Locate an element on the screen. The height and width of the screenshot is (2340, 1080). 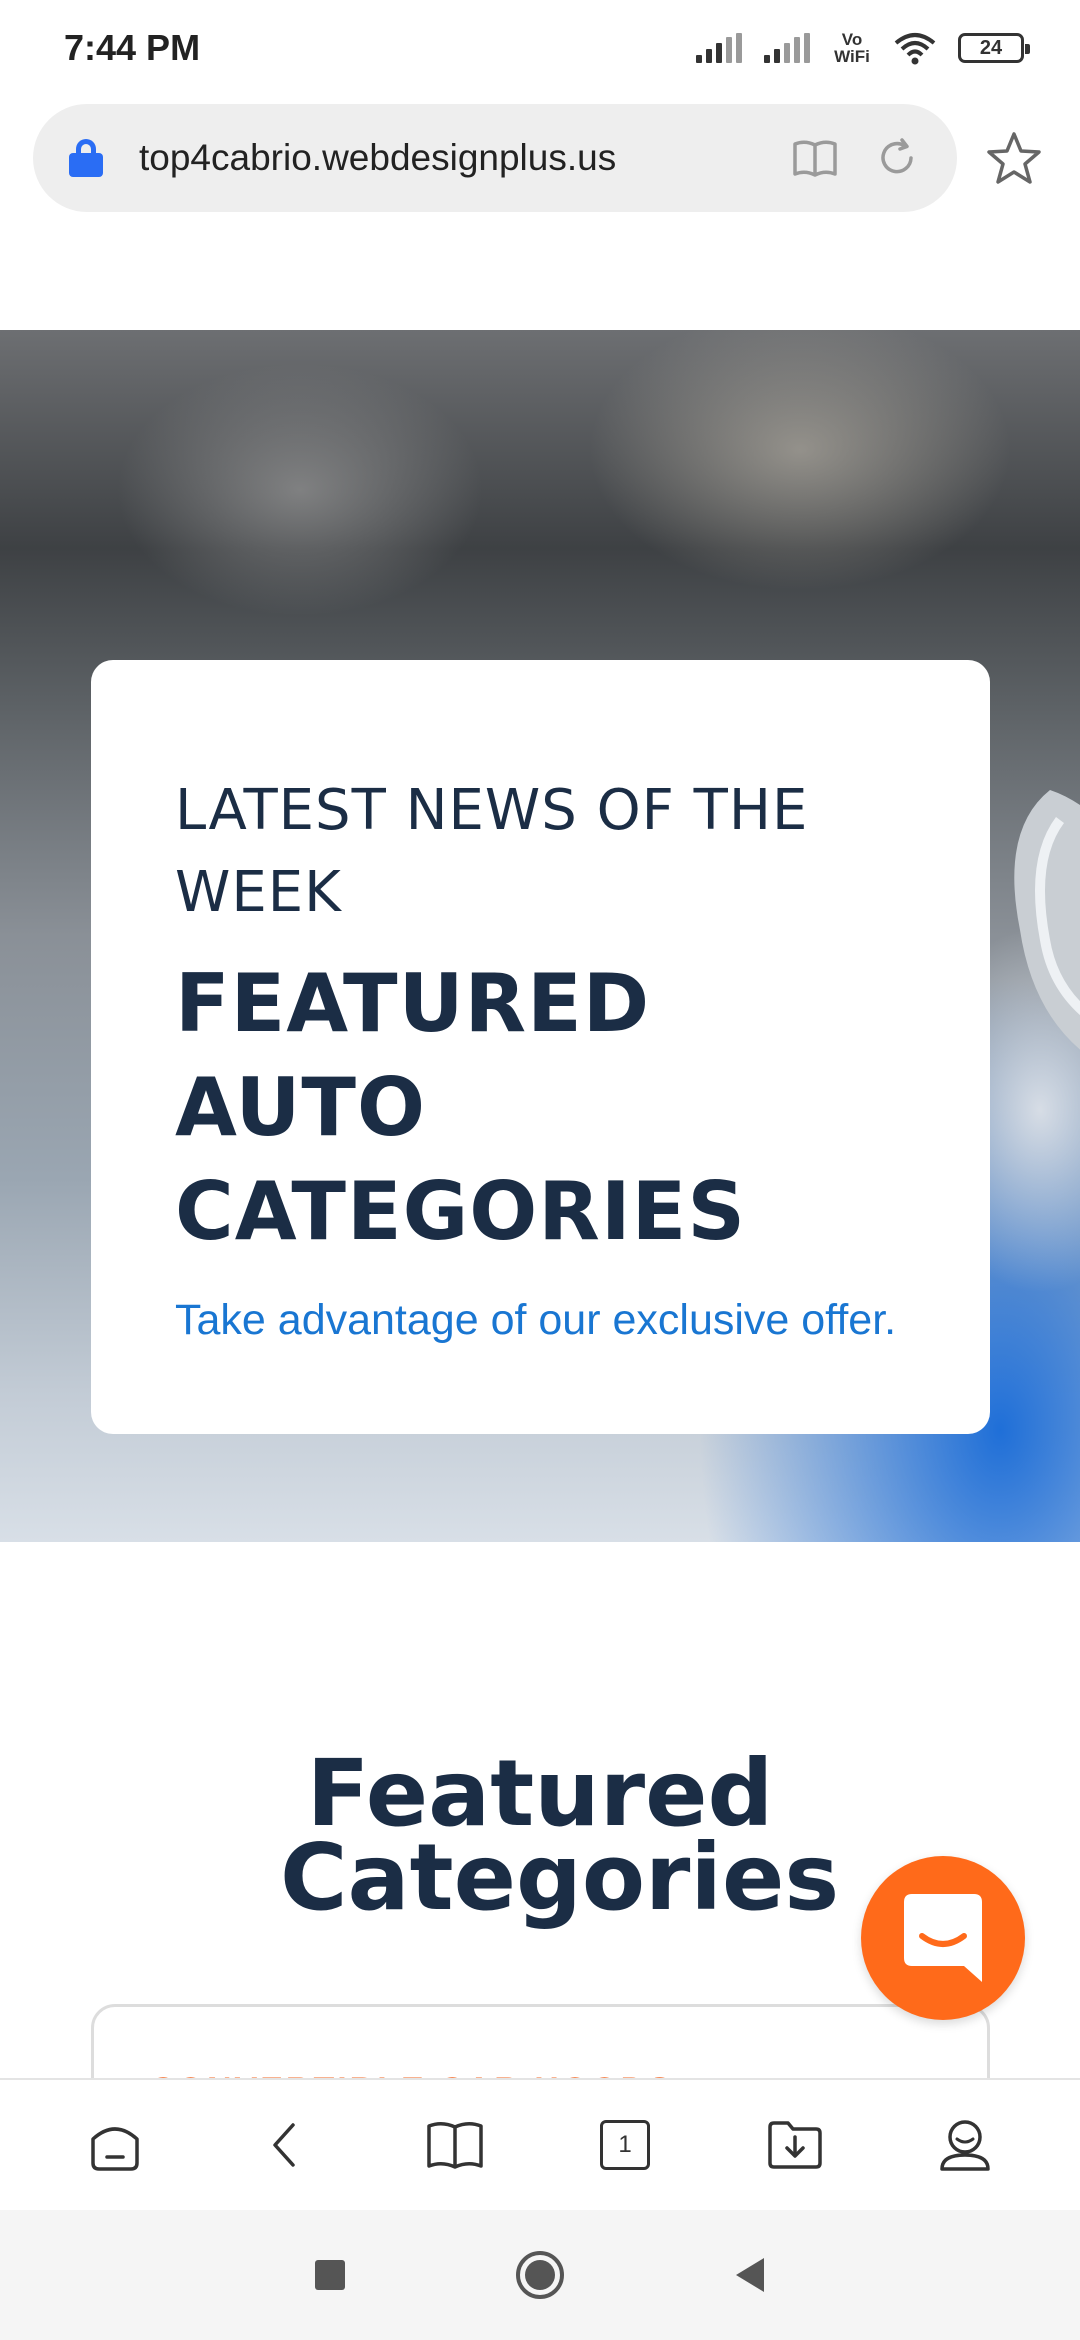
tabs-count: 1 is located at coordinates (625, 2144).